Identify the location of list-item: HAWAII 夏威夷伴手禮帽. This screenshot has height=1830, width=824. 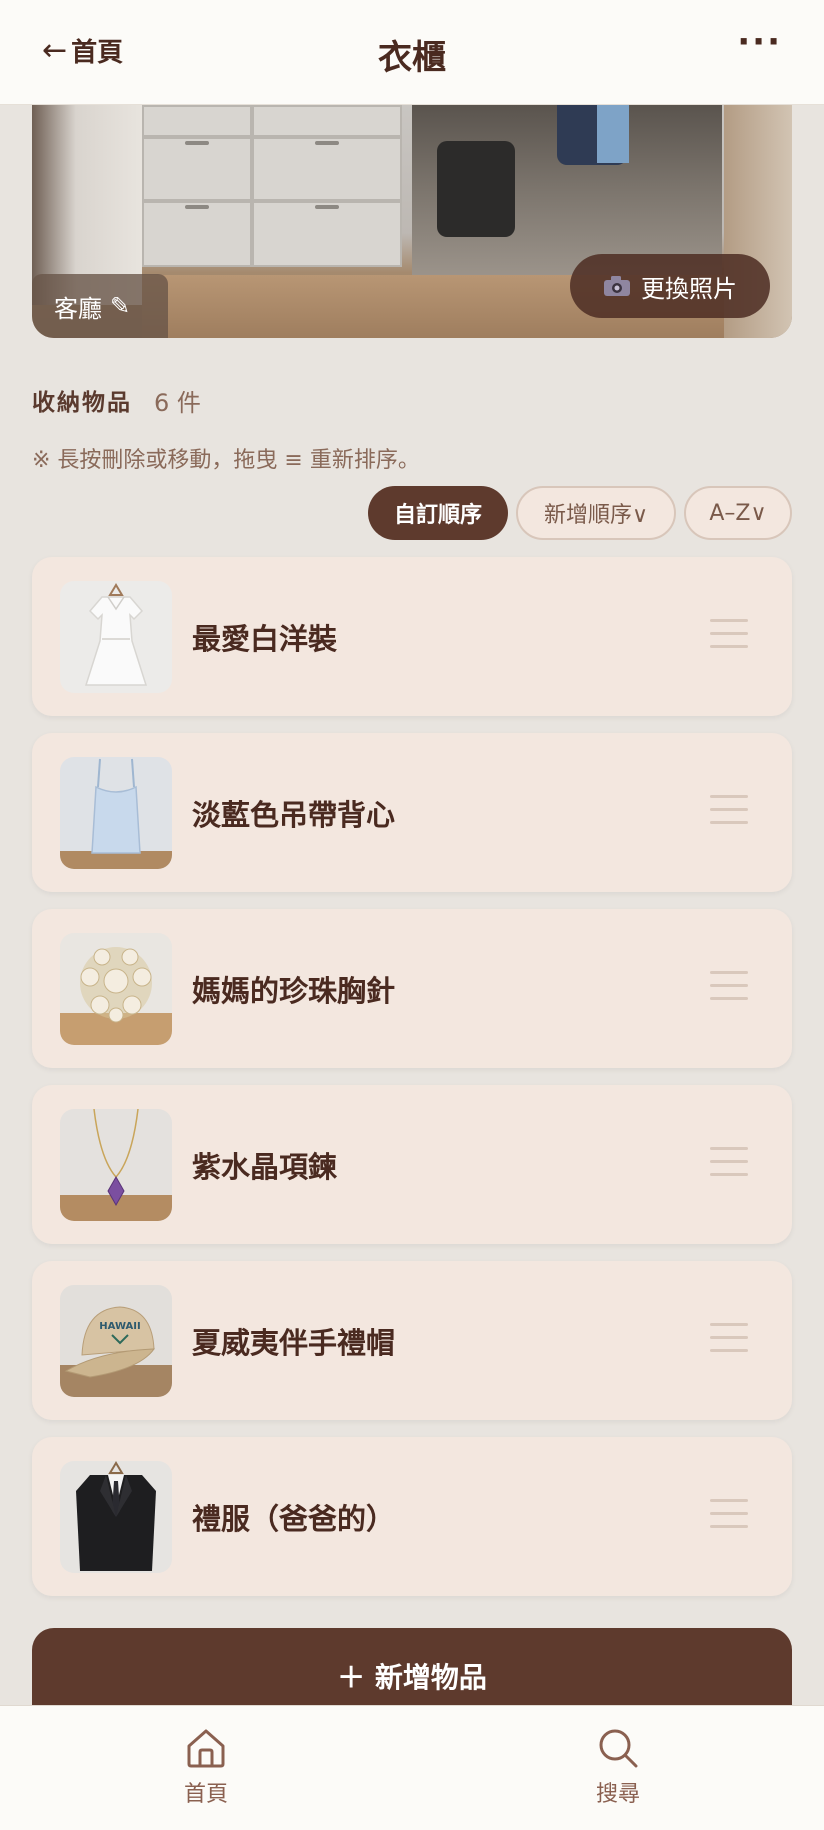
(412, 1340).